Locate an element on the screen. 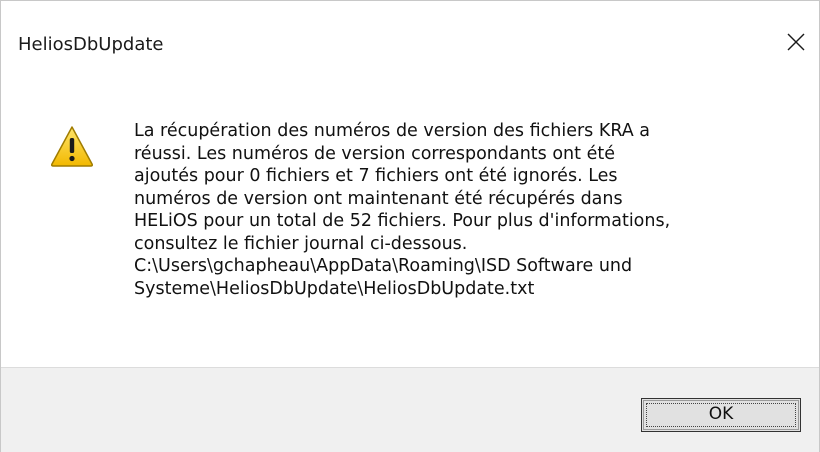 This screenshot has height=452, width=820. warning-icon is located at coordinates (72, 146).